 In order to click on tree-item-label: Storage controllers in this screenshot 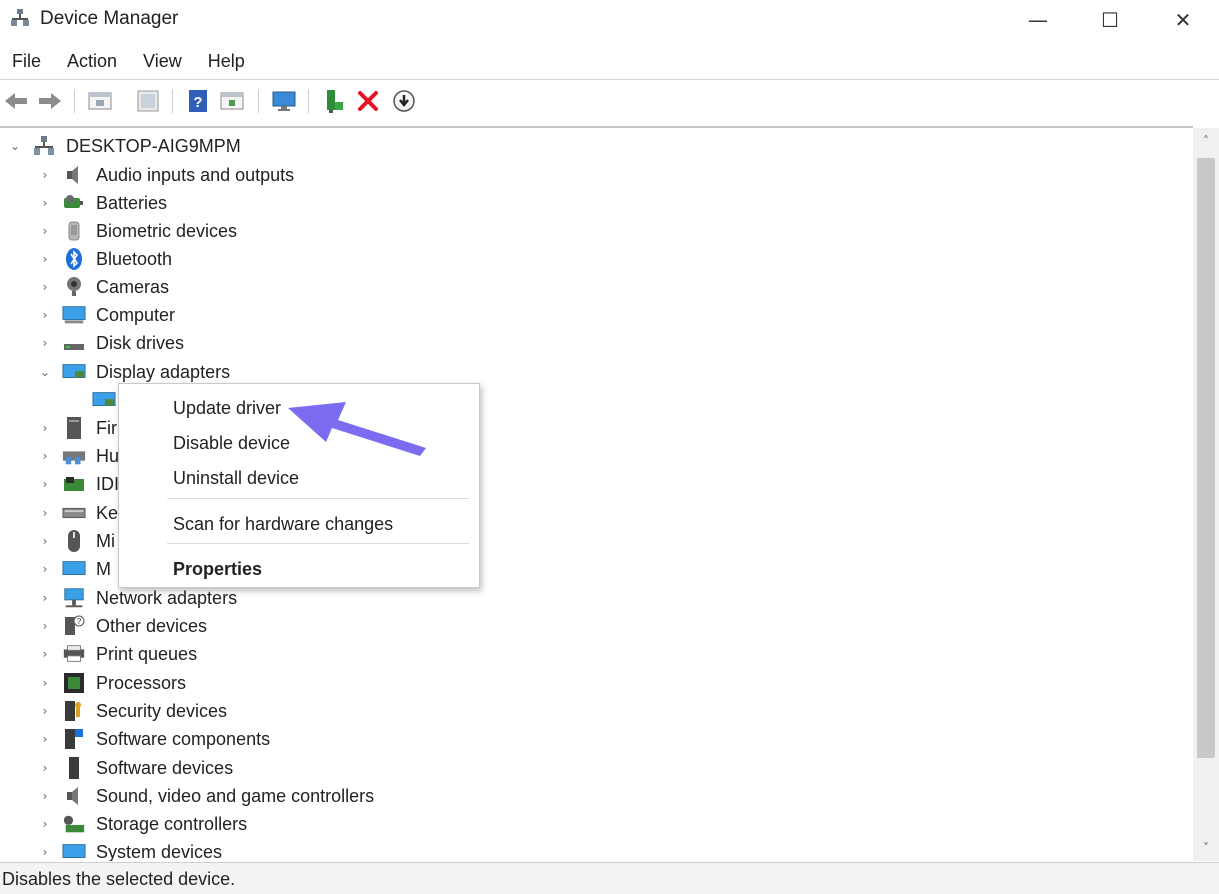, I will do `click(172, 823)`.